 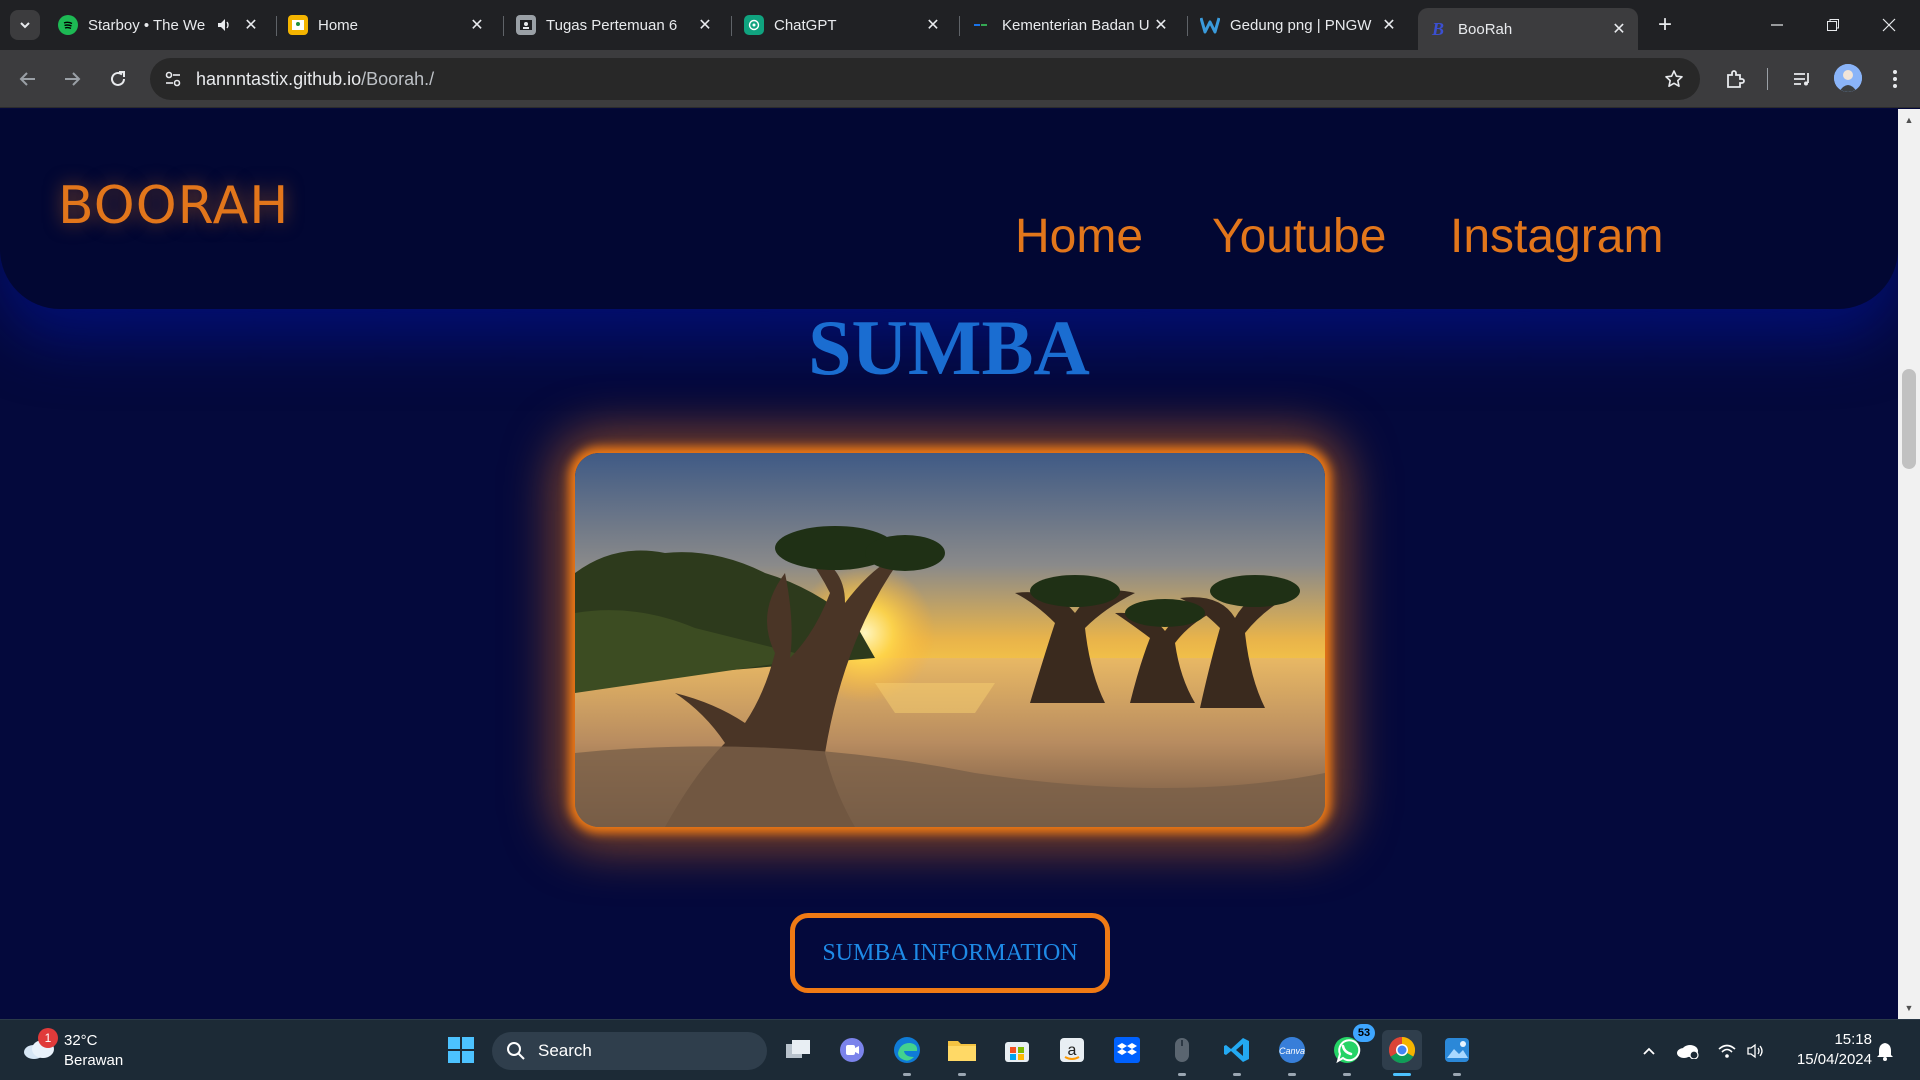 I want to click on more-vertical-icon, so click(x=1895, y=79).